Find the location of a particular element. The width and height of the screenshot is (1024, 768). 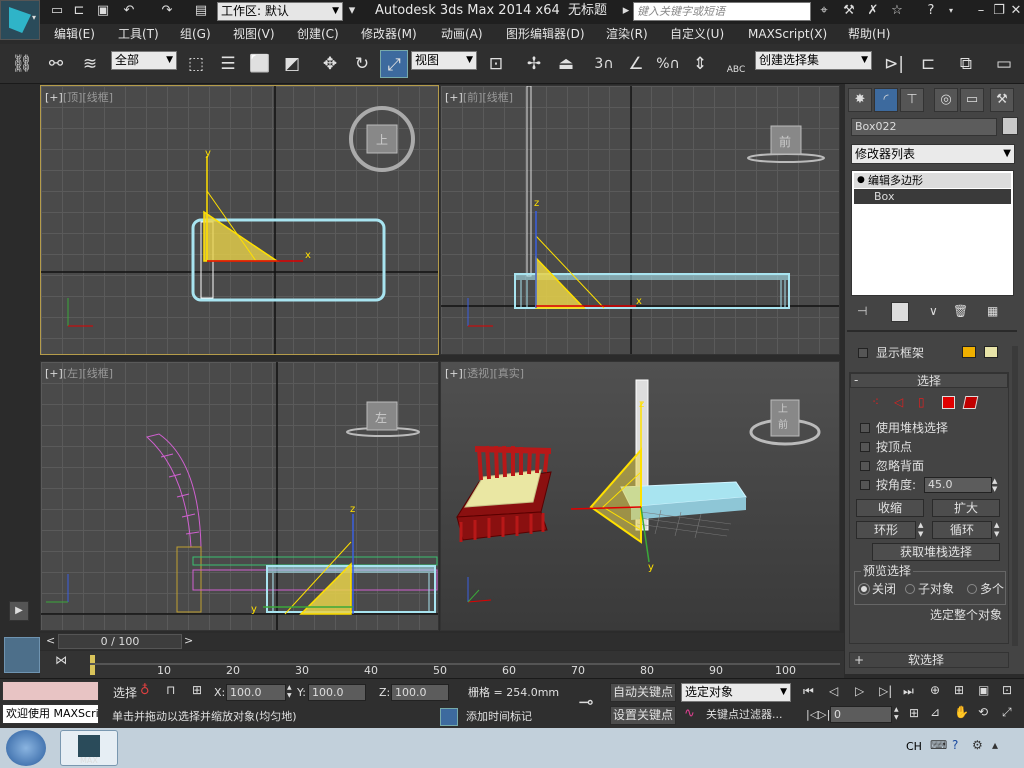

rotate-icon: ↻ is located at coordinates (362, 64).